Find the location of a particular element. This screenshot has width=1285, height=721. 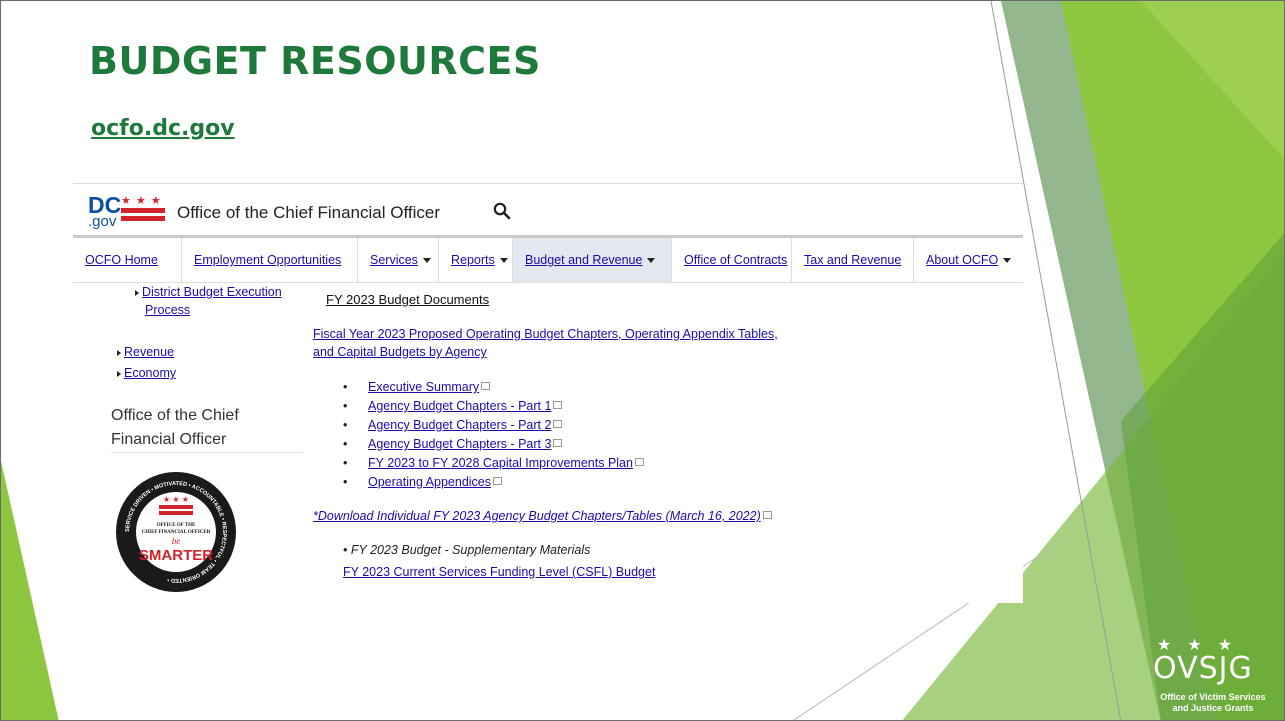

nav-services: Services is located at coordinates (398, 260).